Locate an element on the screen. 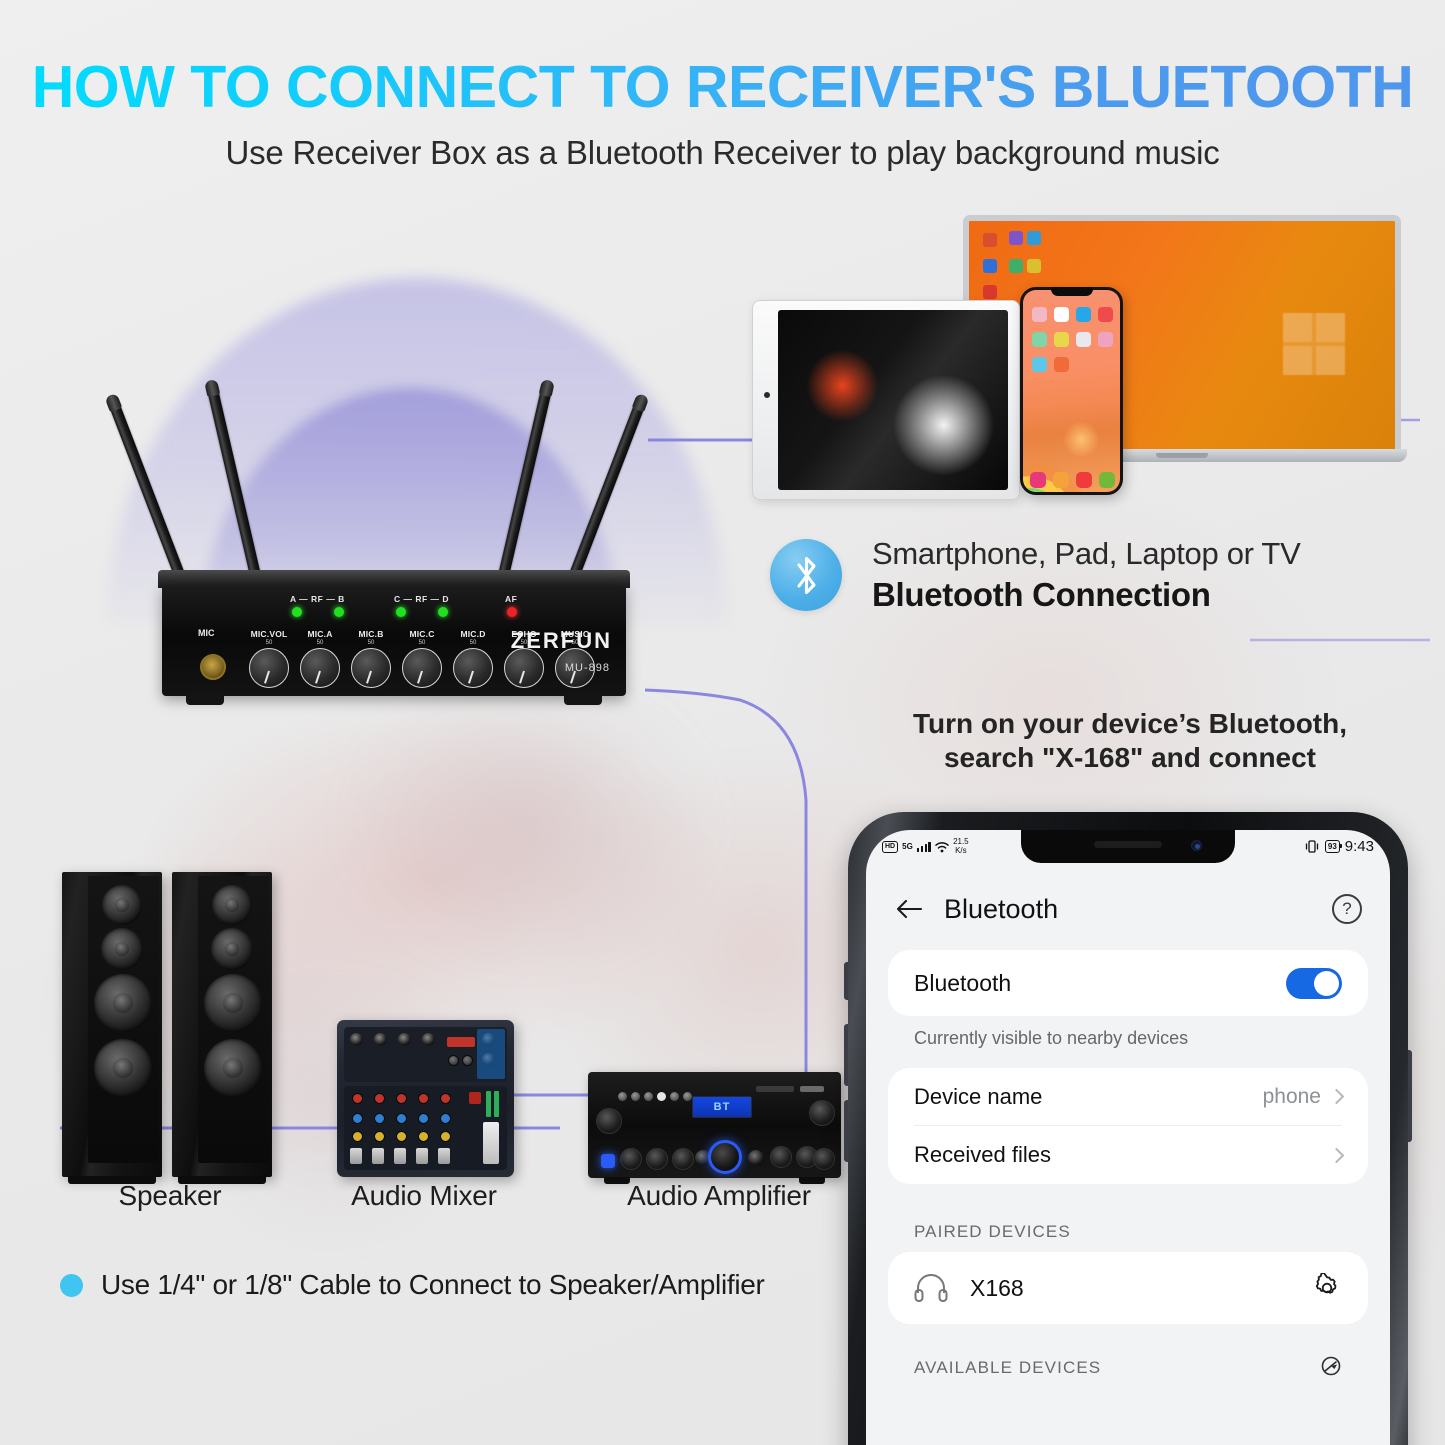  phone-volume-up-button is located at coordinates (846, 1055).